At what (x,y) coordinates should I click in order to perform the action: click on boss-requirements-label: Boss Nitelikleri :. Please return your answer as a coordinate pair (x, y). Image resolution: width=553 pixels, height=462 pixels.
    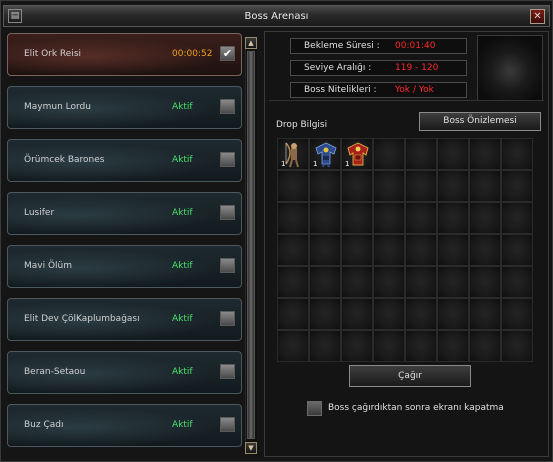
    Looking at the image, I should click on (340, 90).